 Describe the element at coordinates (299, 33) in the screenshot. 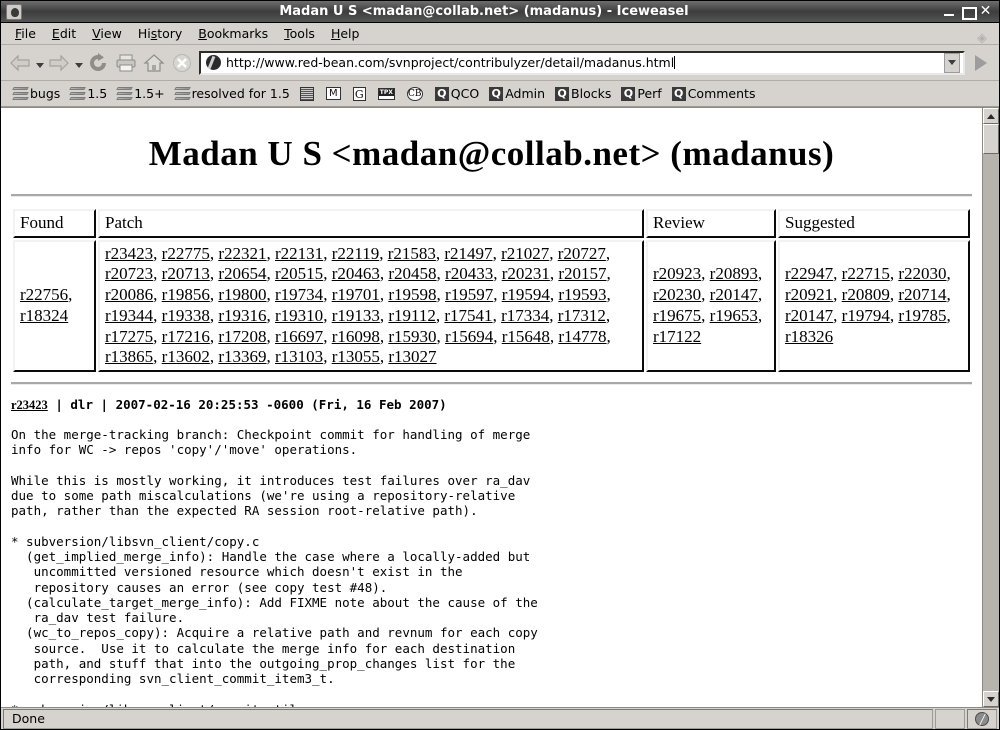

I see `menu-tools: Tools` at that location.